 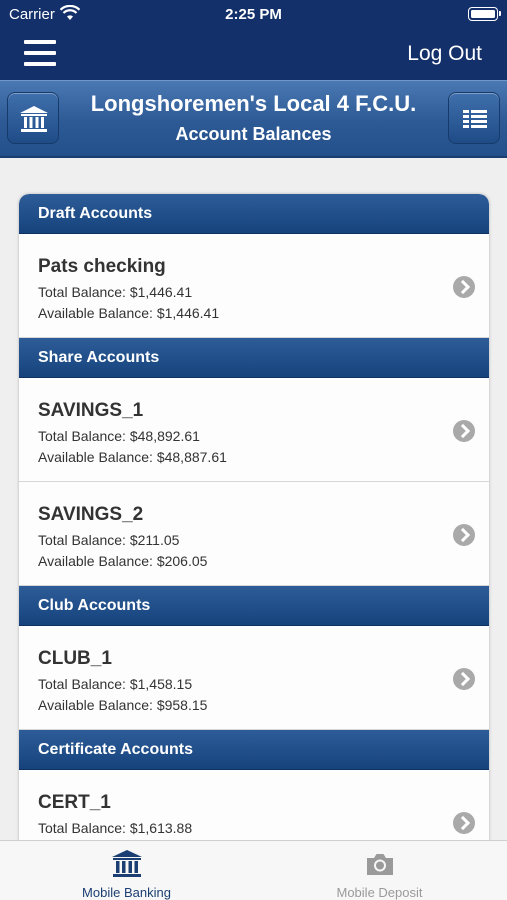 What do you see at coordinates (115, 684) in the screenshot?
I see `total-balance: Total Balance: $1,458.15` at bounding box center [115, 684].